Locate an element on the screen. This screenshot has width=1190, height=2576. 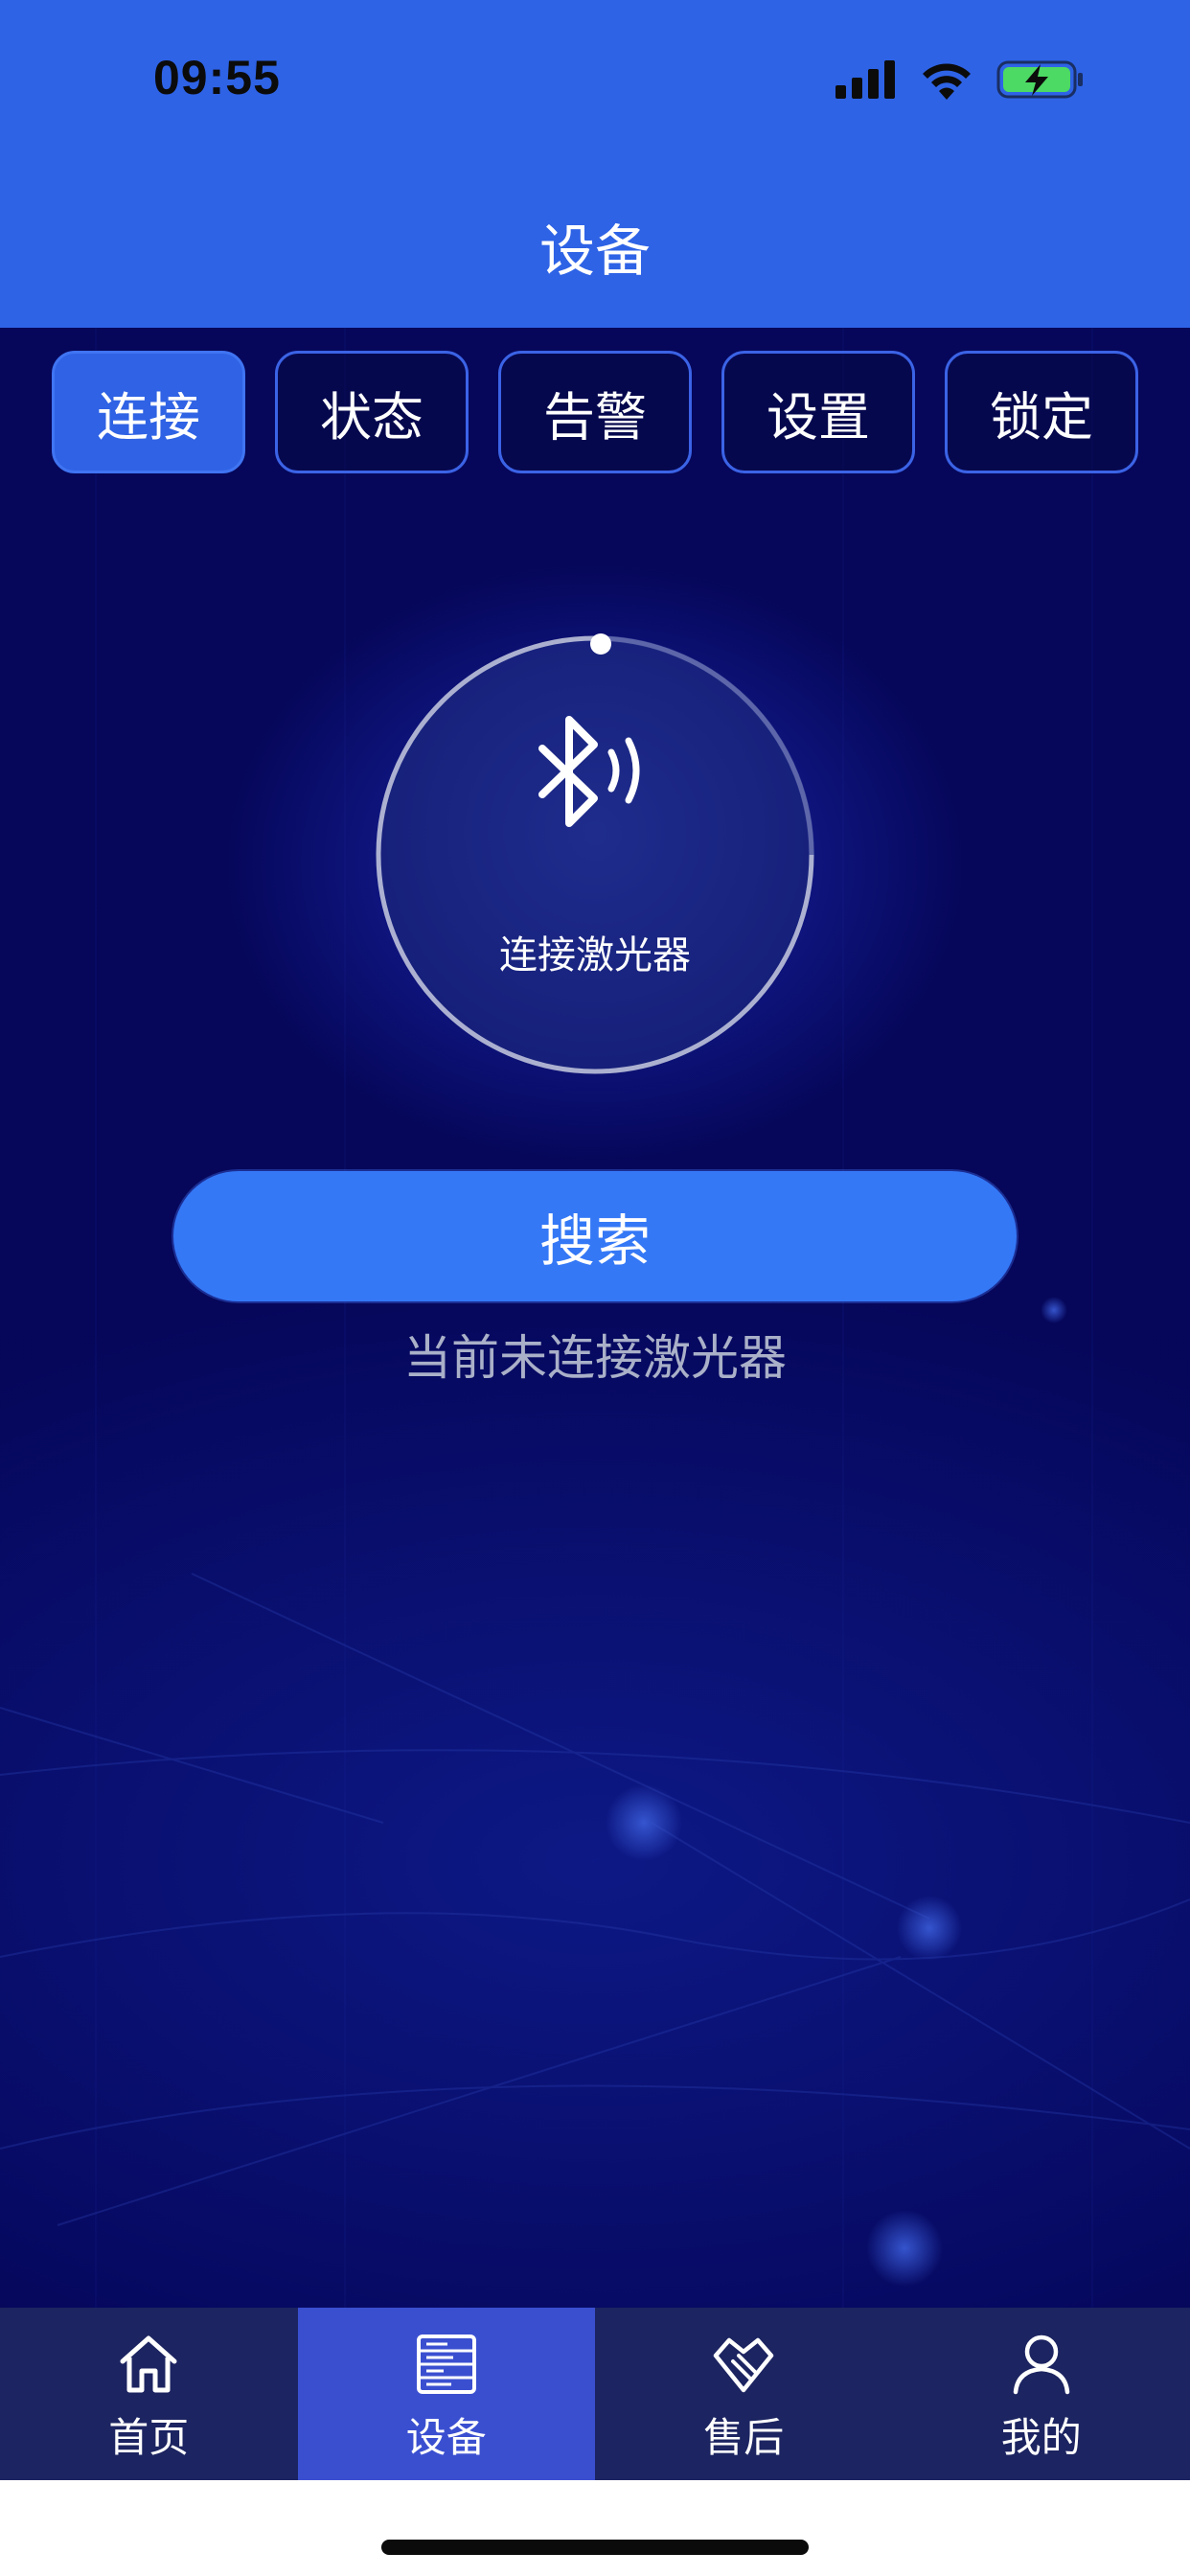
status-icons is located at coordinates (960, 80).